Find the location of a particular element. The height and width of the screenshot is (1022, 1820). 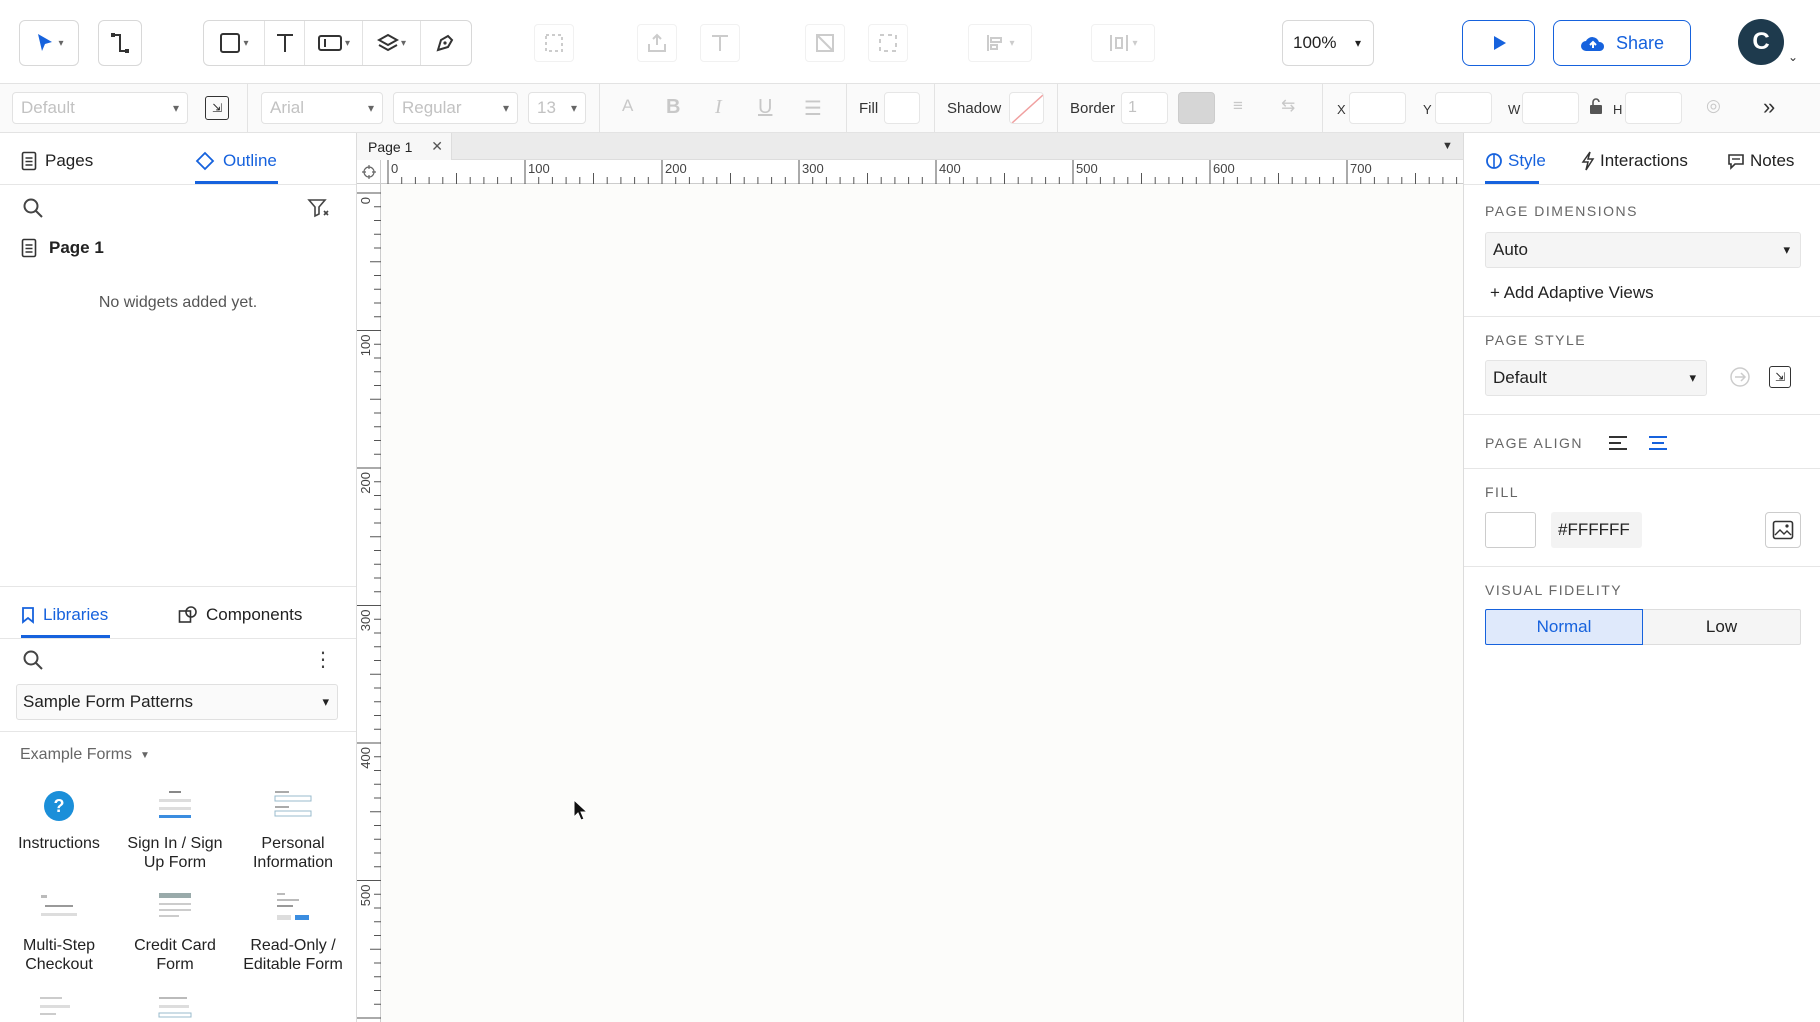

fill-heading: FILL is located at coordinates (1502, 492).